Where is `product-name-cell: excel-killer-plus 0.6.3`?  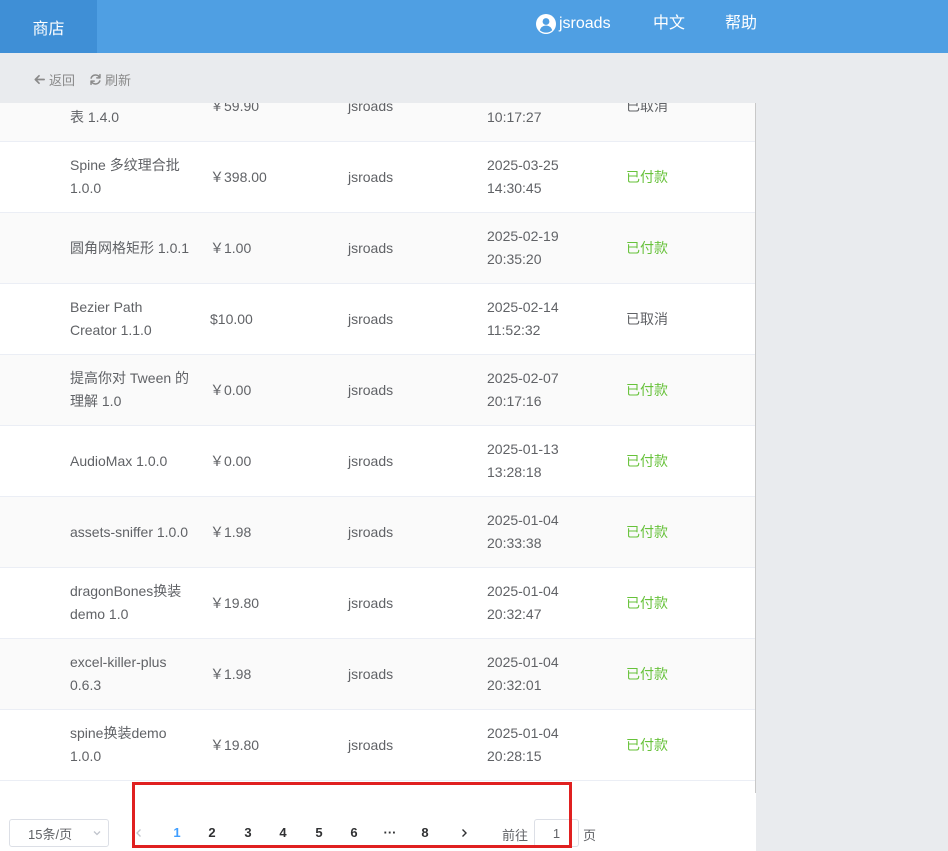 product-name-cell: excel-killer-plus 0.6.3 is located at coordinates (118, 673).